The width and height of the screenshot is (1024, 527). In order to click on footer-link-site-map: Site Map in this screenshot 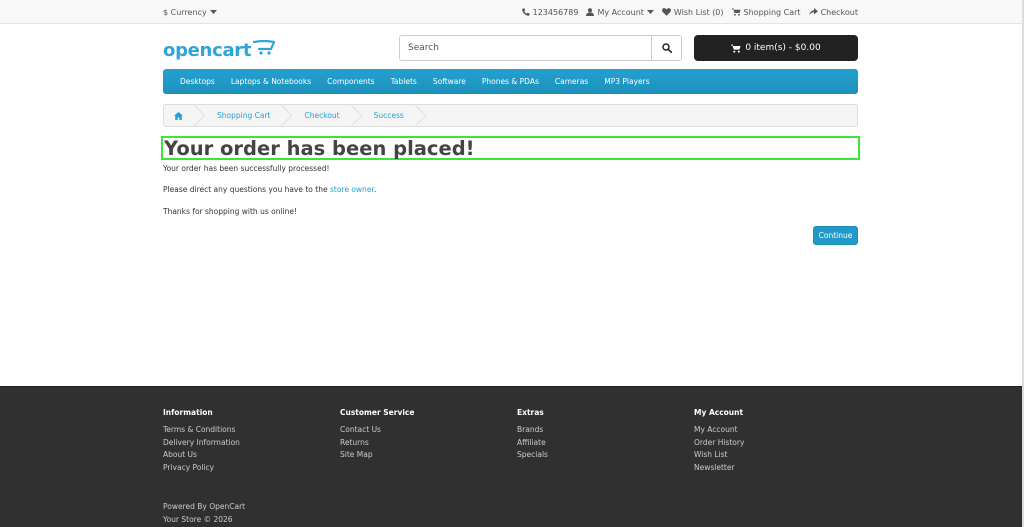, I will do `click(377, 455)`.